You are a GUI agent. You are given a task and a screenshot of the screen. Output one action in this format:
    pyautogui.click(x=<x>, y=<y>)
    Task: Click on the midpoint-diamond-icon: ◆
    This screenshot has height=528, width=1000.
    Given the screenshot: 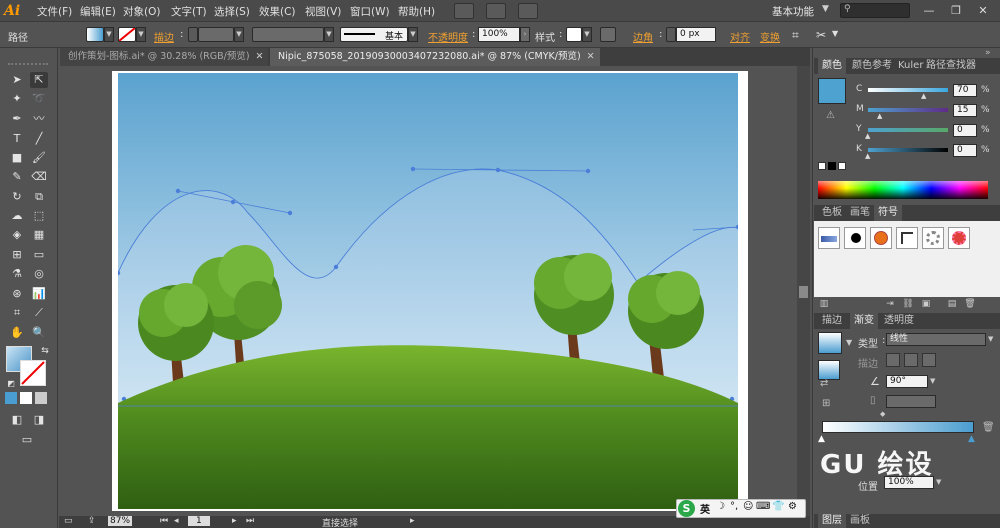 What is the action you would take?
    pyautogui.click(x=882, y=414)
    